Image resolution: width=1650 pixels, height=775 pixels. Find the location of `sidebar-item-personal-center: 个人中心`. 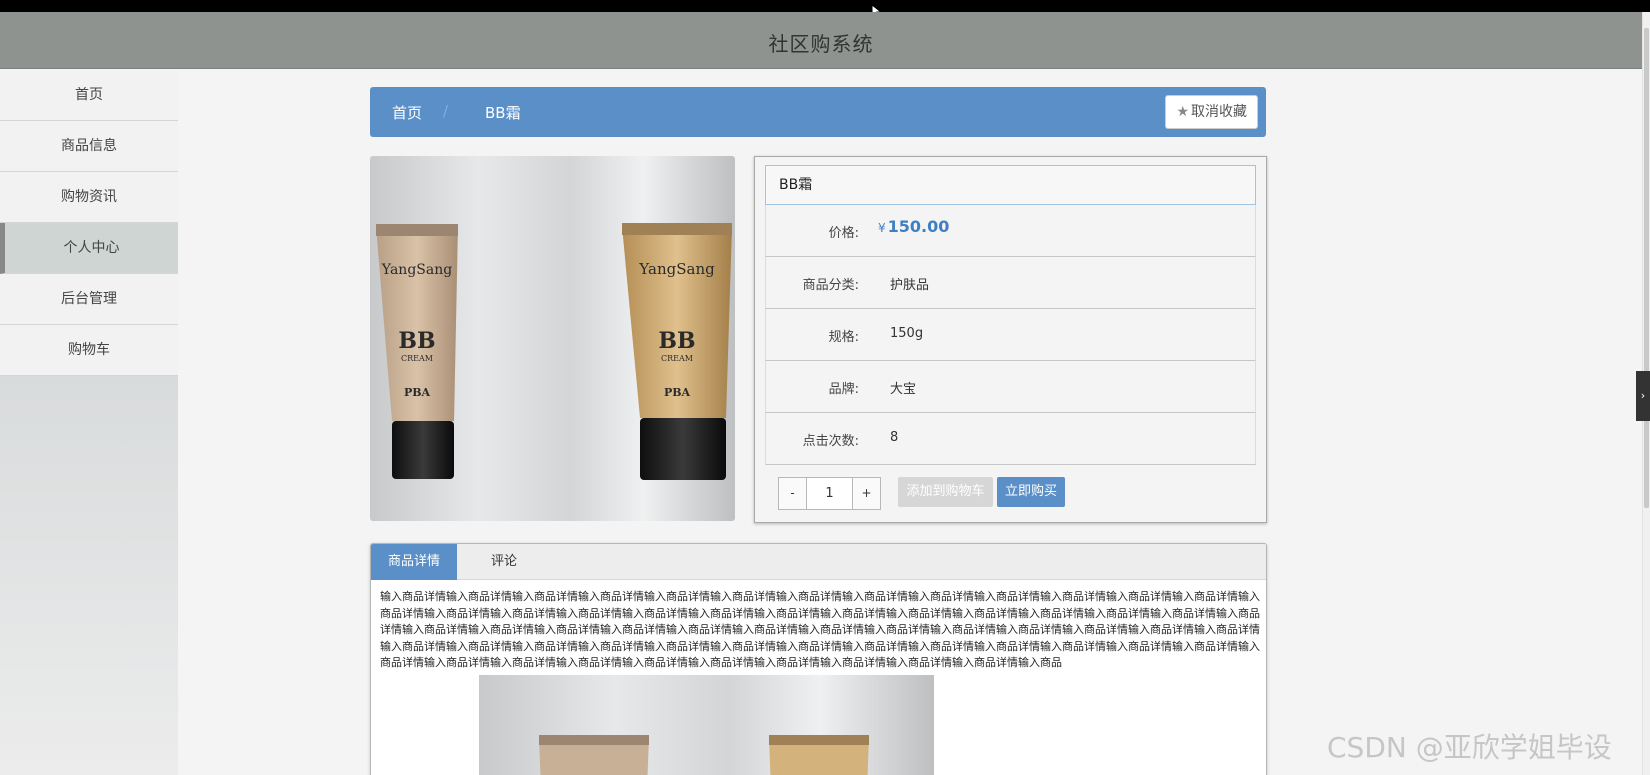

sidebar-item-personal-center: 个人中心 is located at coordinates (89, 248).